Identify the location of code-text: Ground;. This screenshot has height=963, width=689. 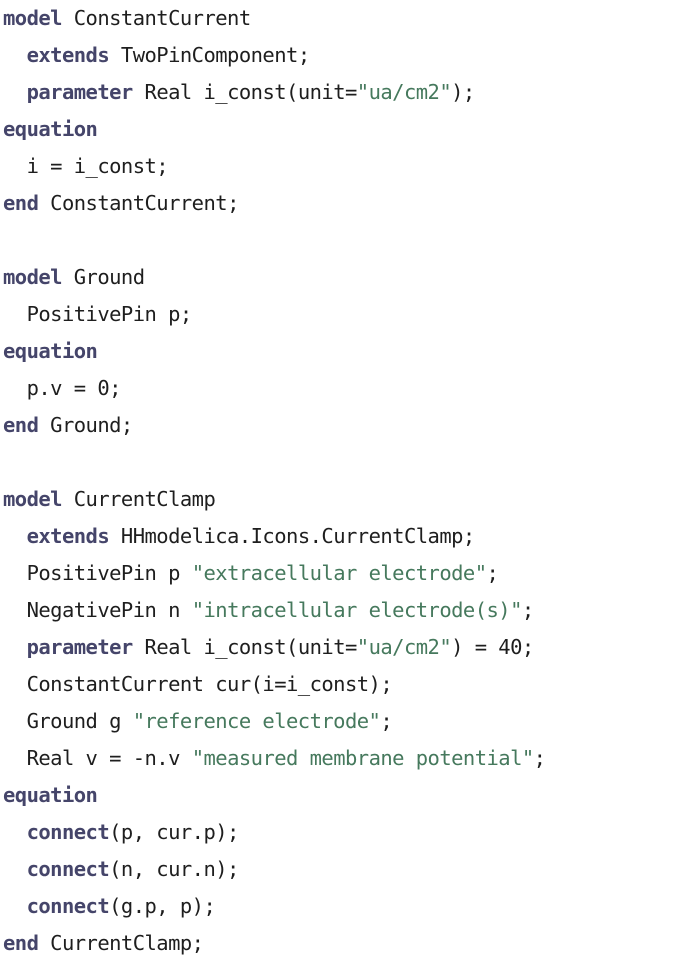
(85, 425).